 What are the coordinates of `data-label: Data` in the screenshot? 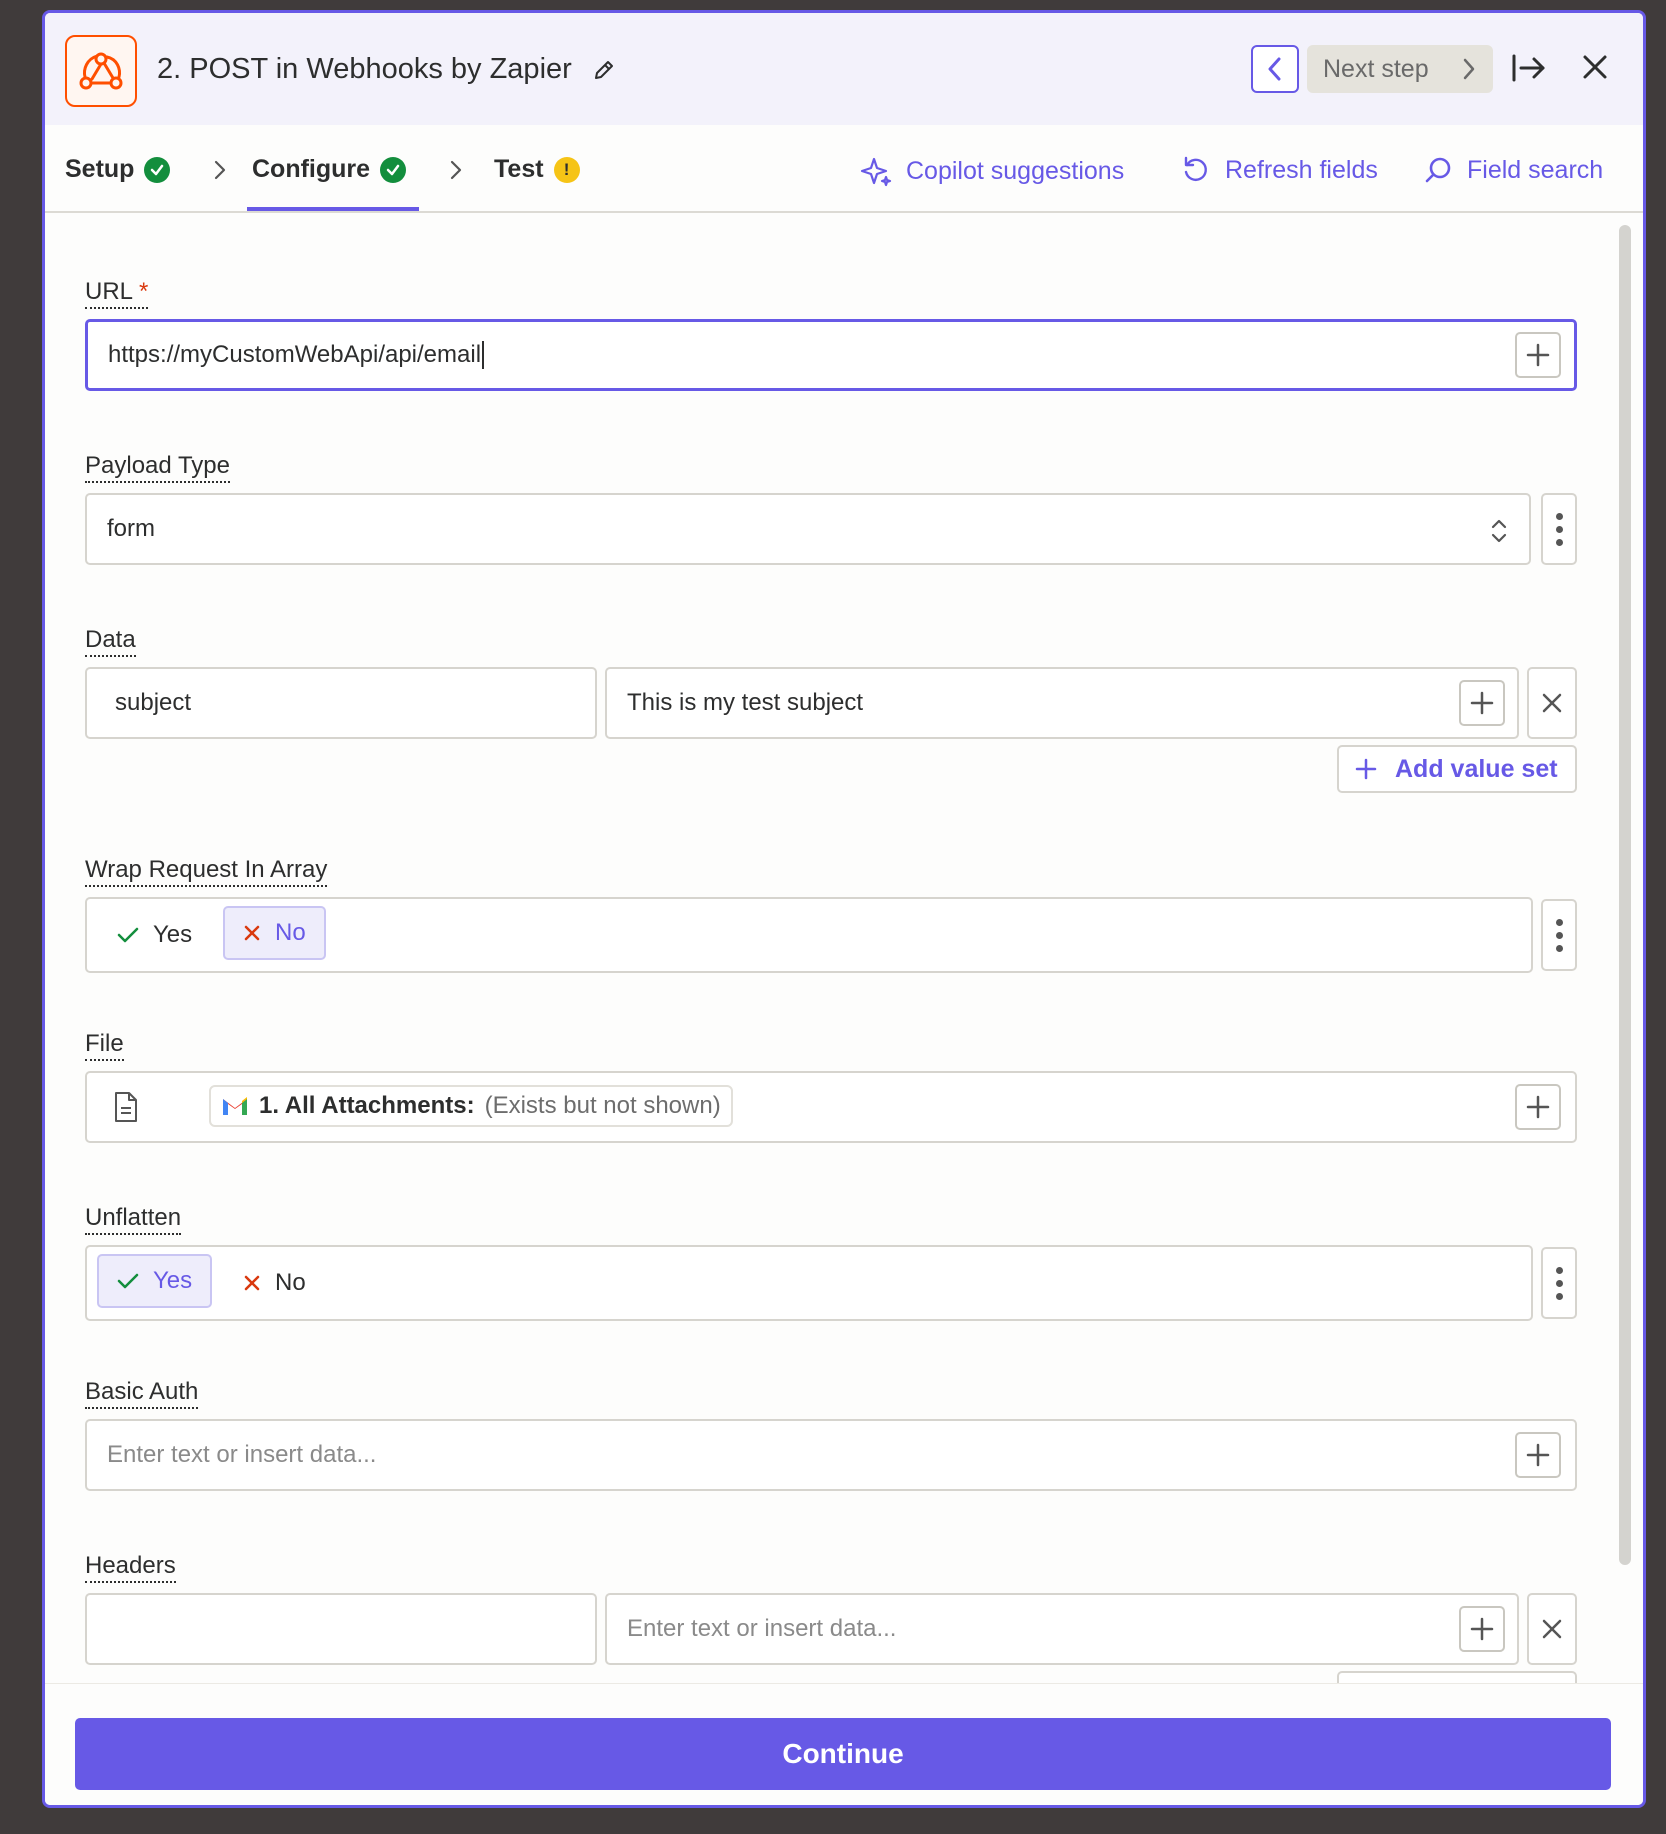 It's located at (110, 642).